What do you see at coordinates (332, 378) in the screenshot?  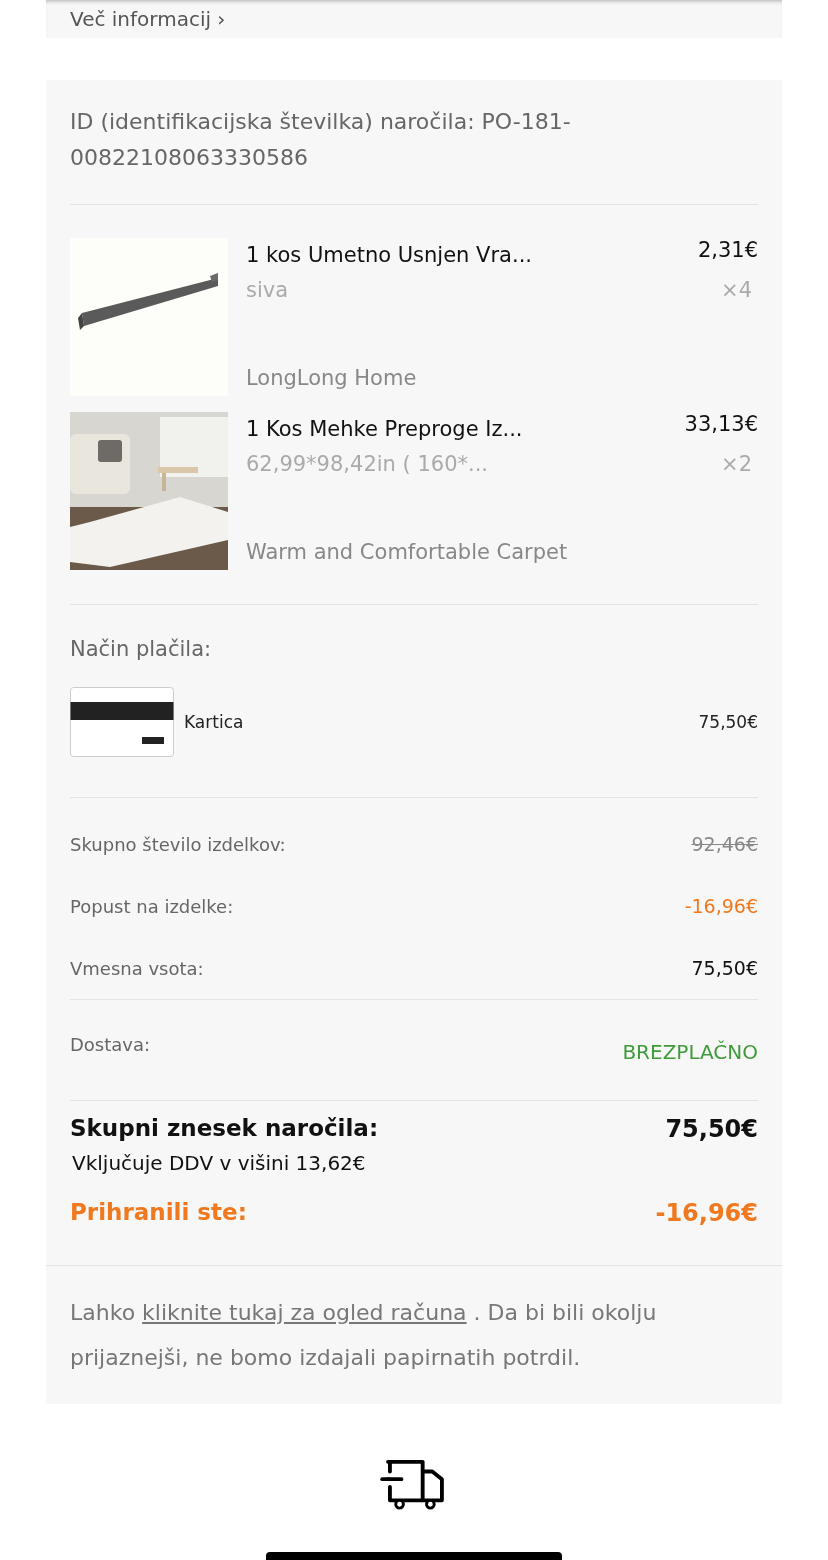 I see `store-name: LongLong Home` at bounding box center [332, 378].